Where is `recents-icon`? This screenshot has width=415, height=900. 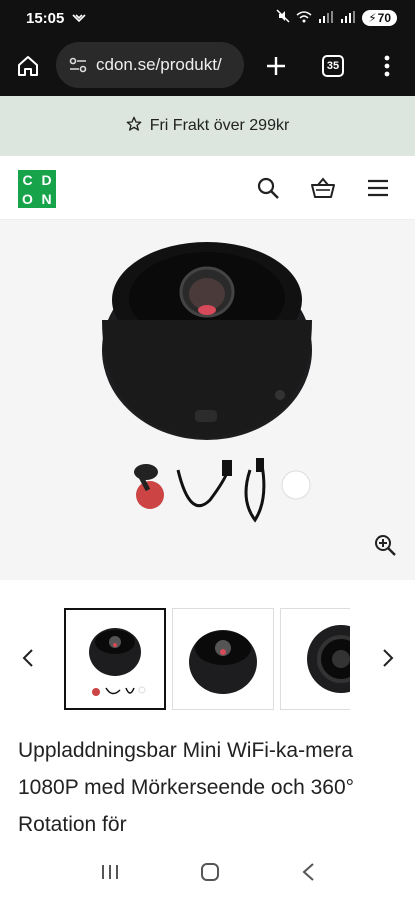
recents-icon is located at coordinates (110, 874).